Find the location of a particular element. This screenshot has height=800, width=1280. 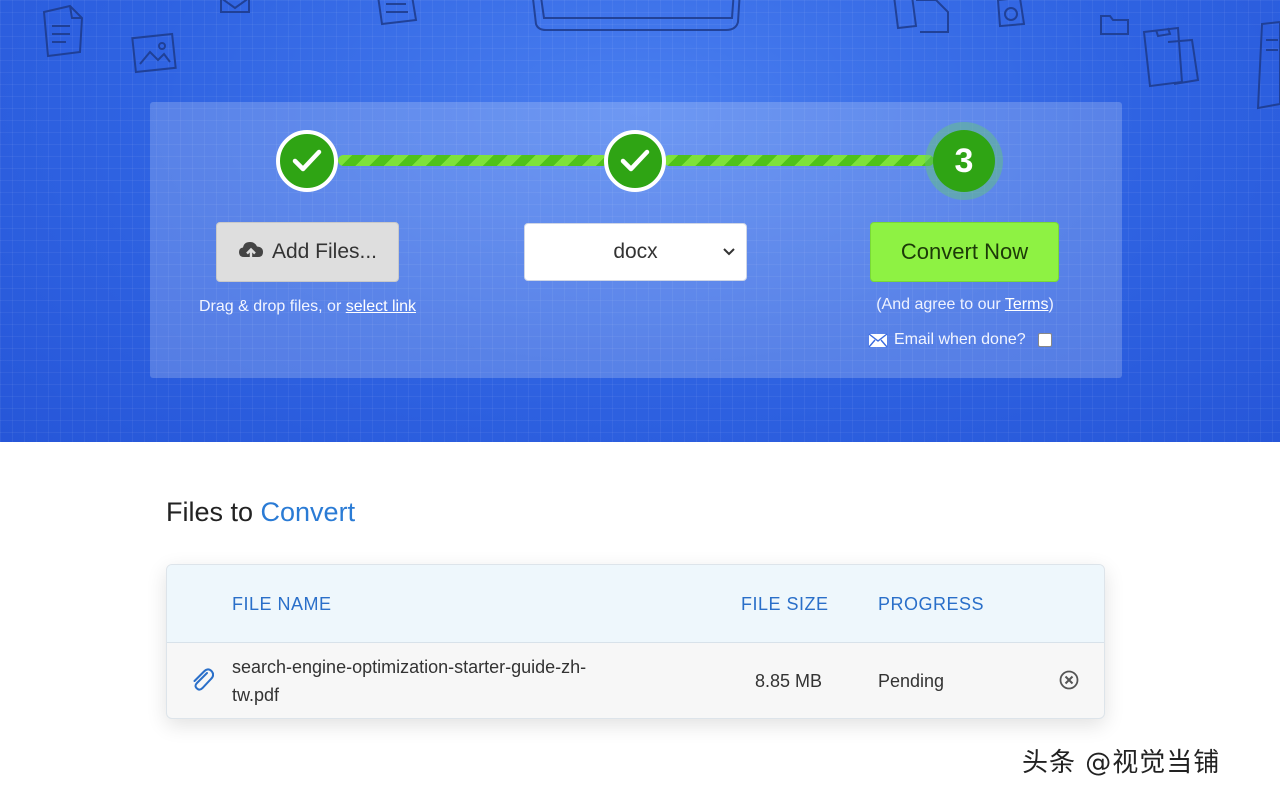

audio-doodle-icon is located at coordinates (1011, 14).